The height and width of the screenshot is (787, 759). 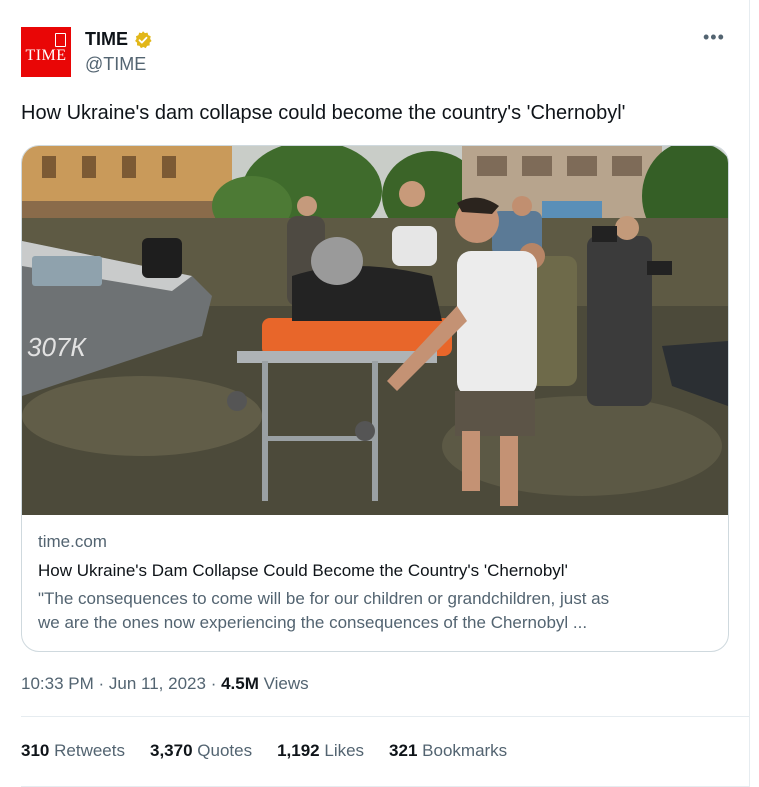 What do you see at coordinates (298, 750) in the screenshot?
I see `likes-count: 1,192` at bounding box center [298, 750].